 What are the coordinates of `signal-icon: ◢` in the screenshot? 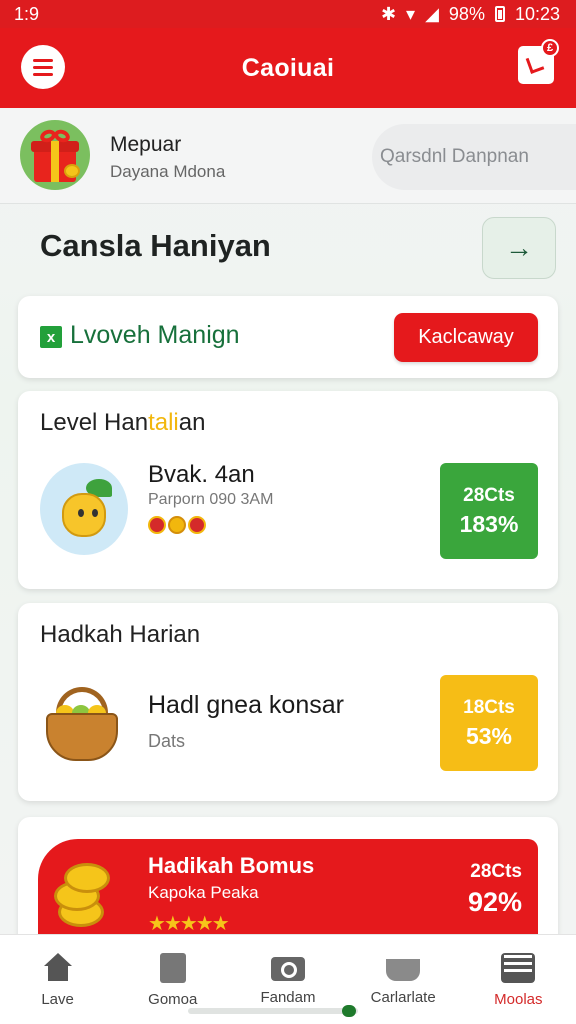 It's located at (432, 13).